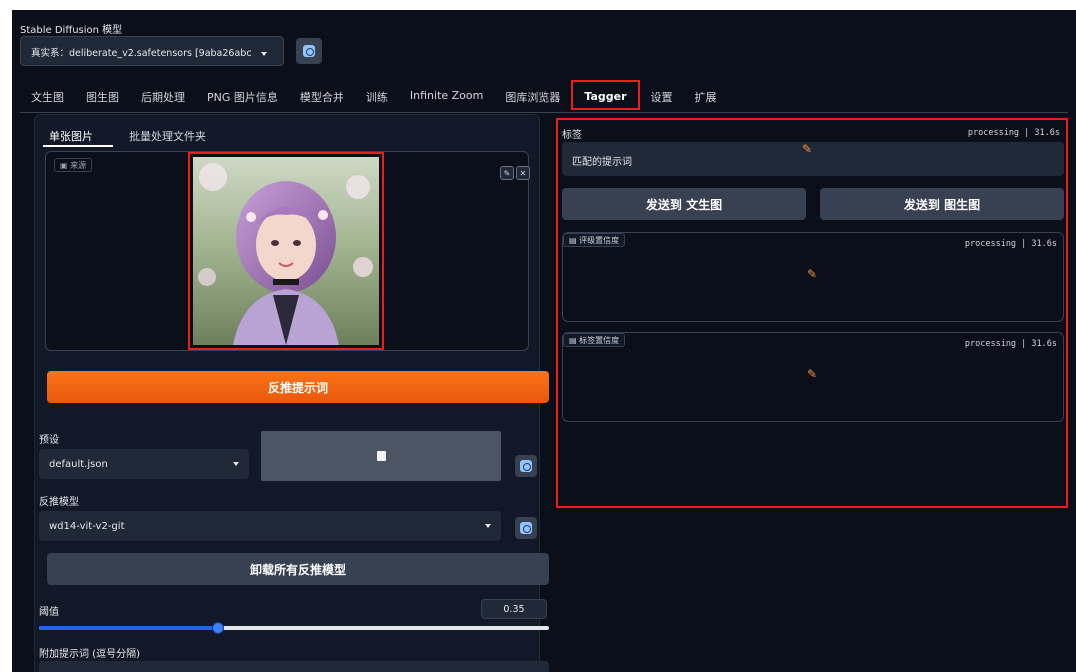 This screenshot has height=672, width=1076. I want to click on save-preset-button, so click(381, 456).